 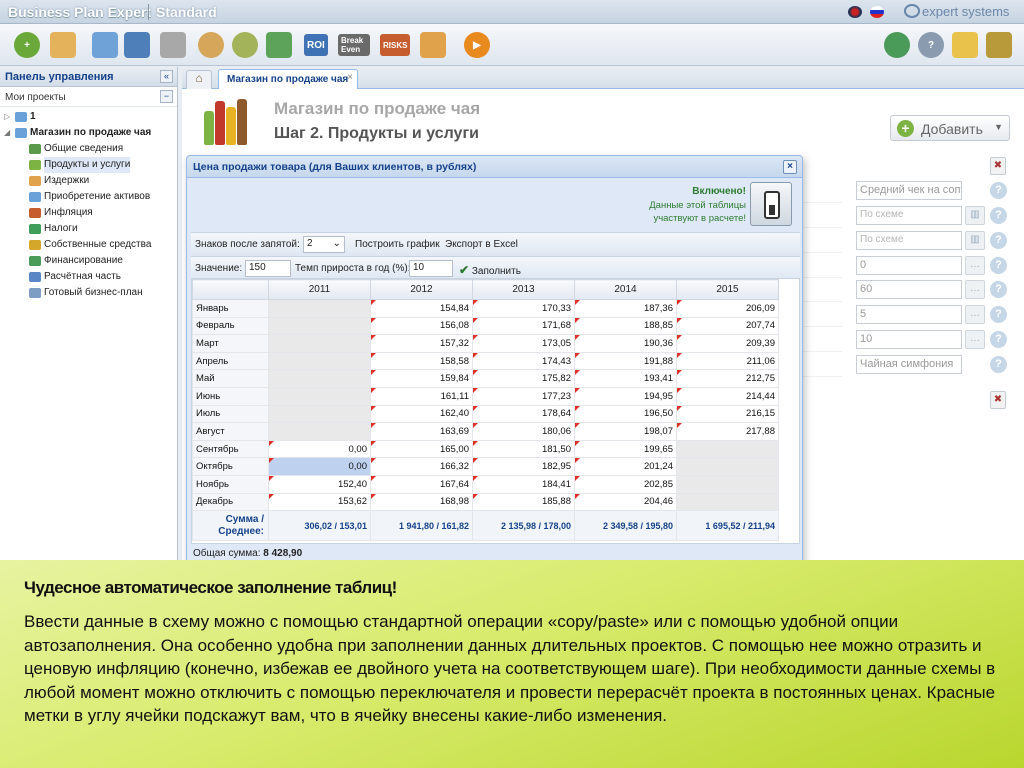 I want to click on puzzle-icon, so click(x=433, y=45).